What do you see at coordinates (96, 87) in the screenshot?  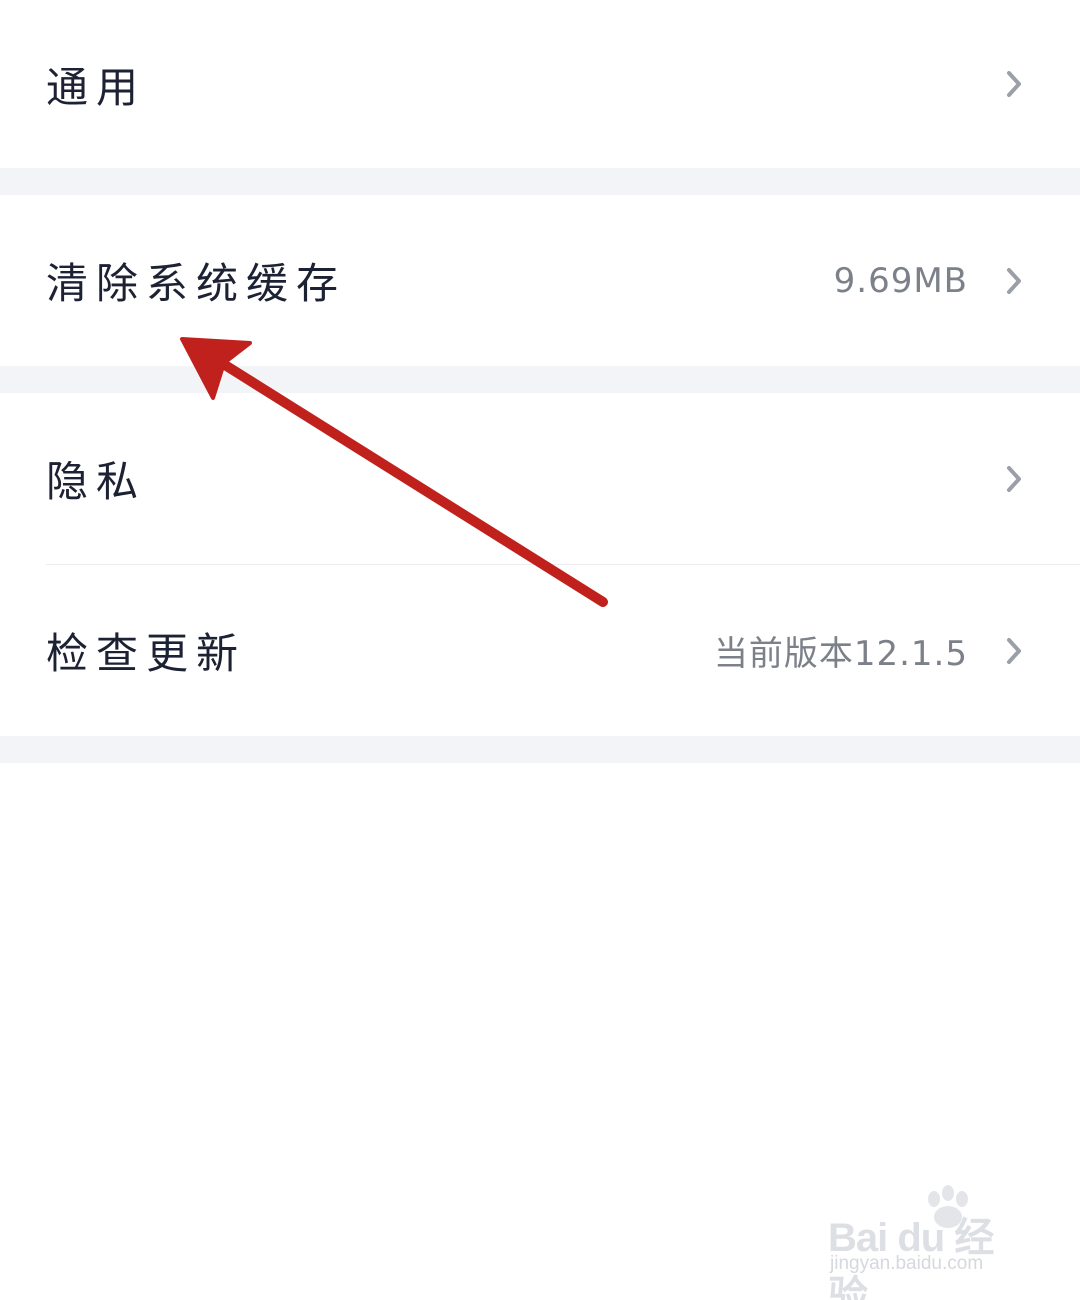 I see `settings-row-label: 通用` at bounding box center [96, 87].